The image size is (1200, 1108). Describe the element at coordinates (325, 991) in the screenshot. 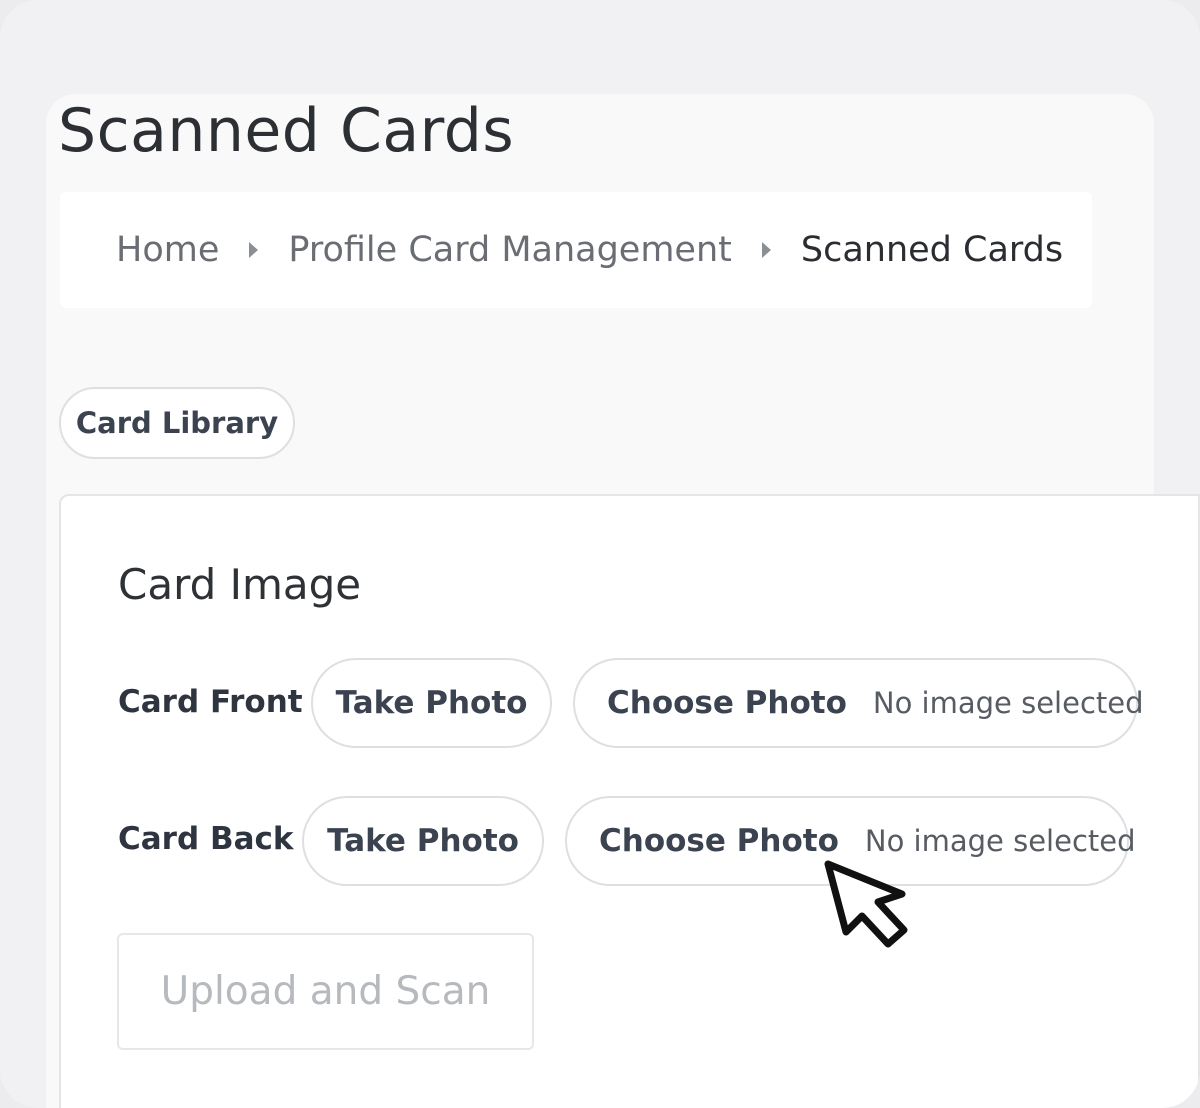

I see `upload-and-scan-button: Upload and Scan` at that location.